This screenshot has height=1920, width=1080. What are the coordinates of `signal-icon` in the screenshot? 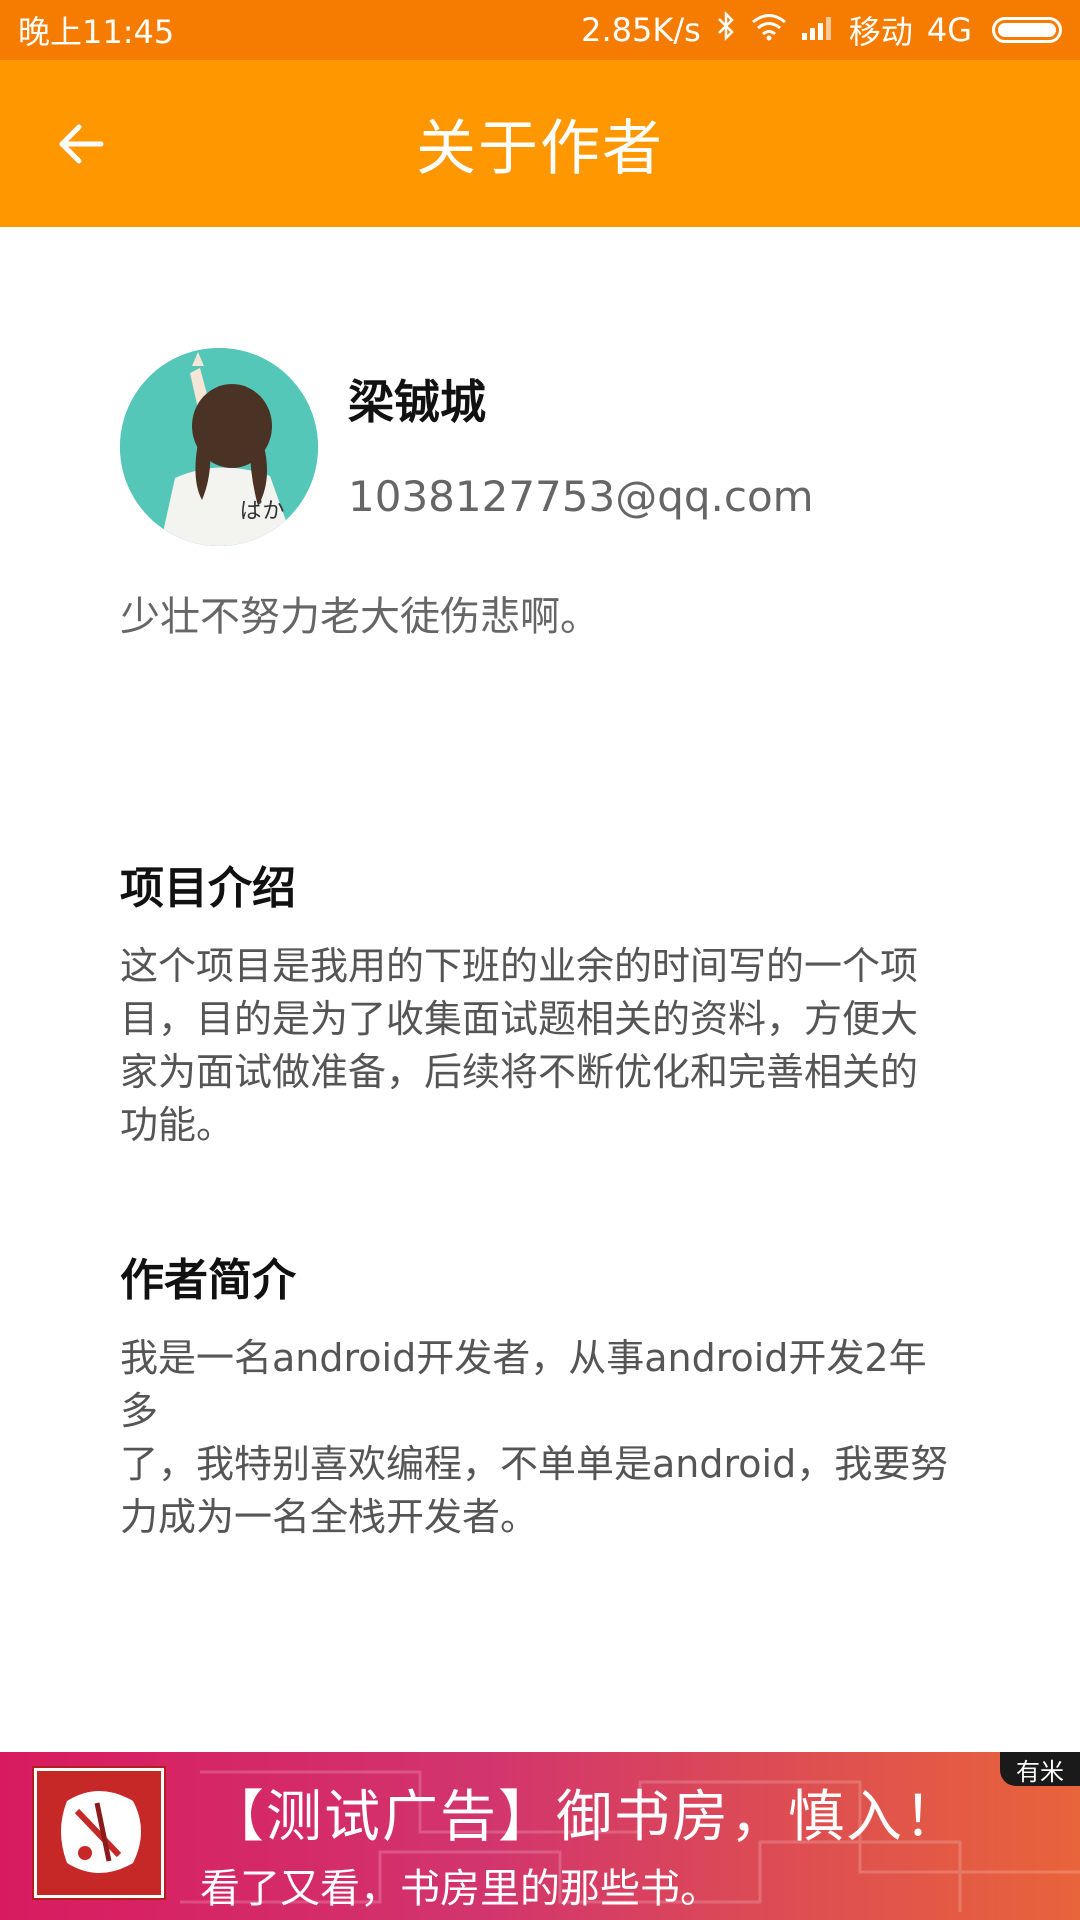 It's located at (818, 30).